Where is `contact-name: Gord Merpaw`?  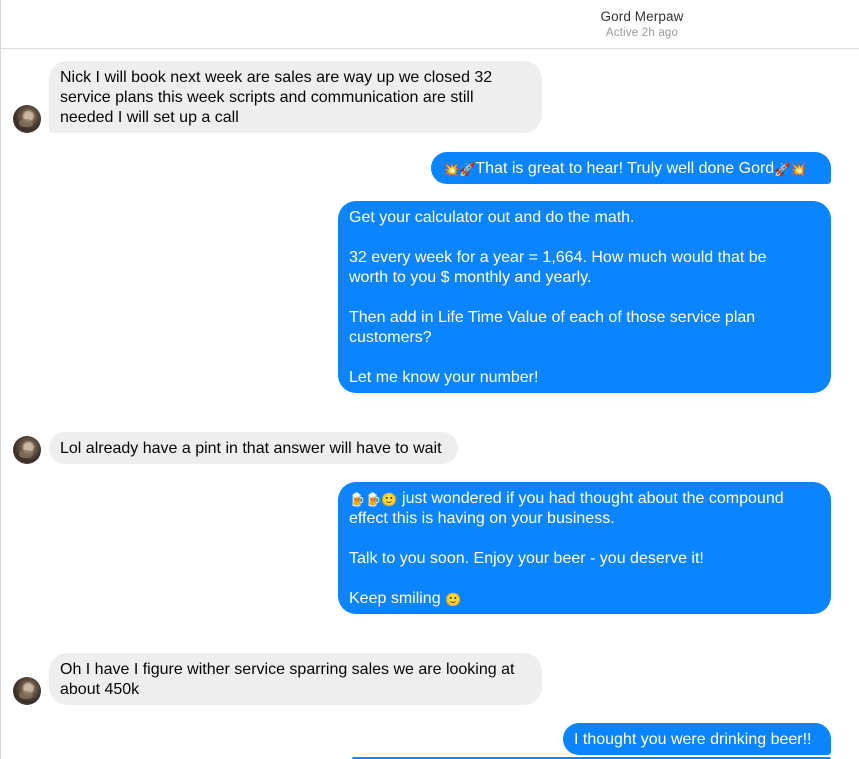 contact-name: Gord Merpaw is located at coordinates (430, 16).